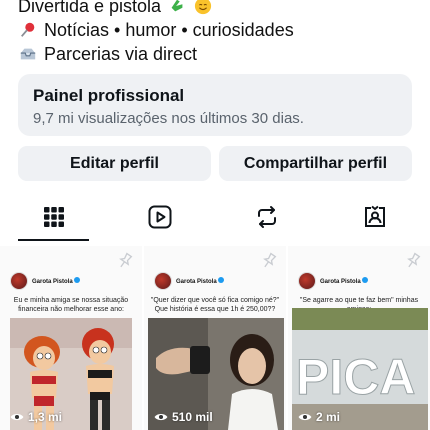 The height and width of the screenshot is (430, 430). I want to click on bio-line-2: Notícias • humor • curiosidades, so click(218, 30).